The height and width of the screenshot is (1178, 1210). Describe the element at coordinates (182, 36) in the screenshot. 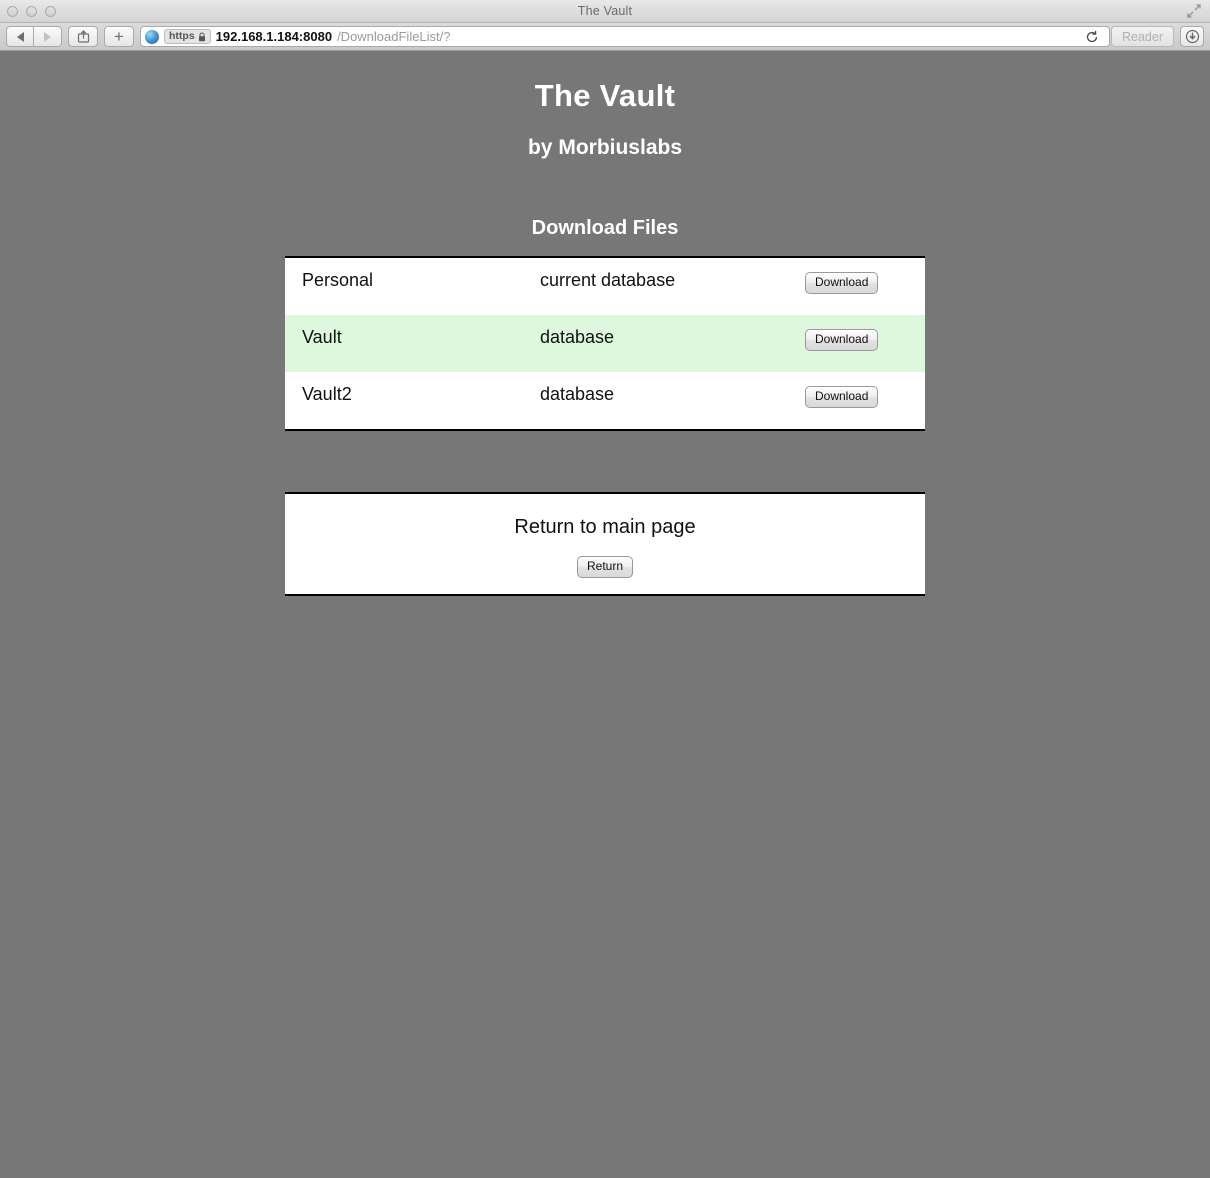

I see `scheme-label: https` at that location.